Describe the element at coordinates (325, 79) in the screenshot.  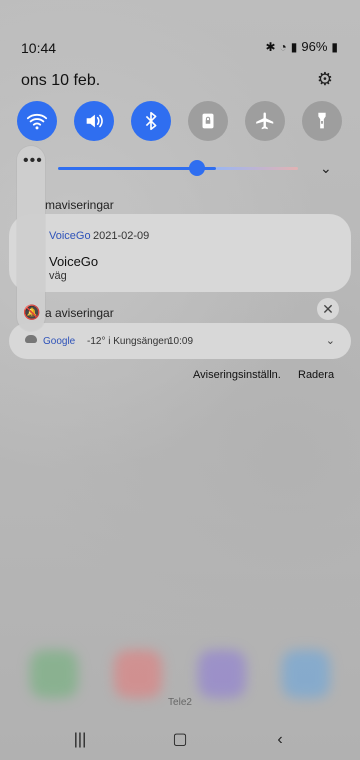
I see `gear-icon: ⚙` at that location.